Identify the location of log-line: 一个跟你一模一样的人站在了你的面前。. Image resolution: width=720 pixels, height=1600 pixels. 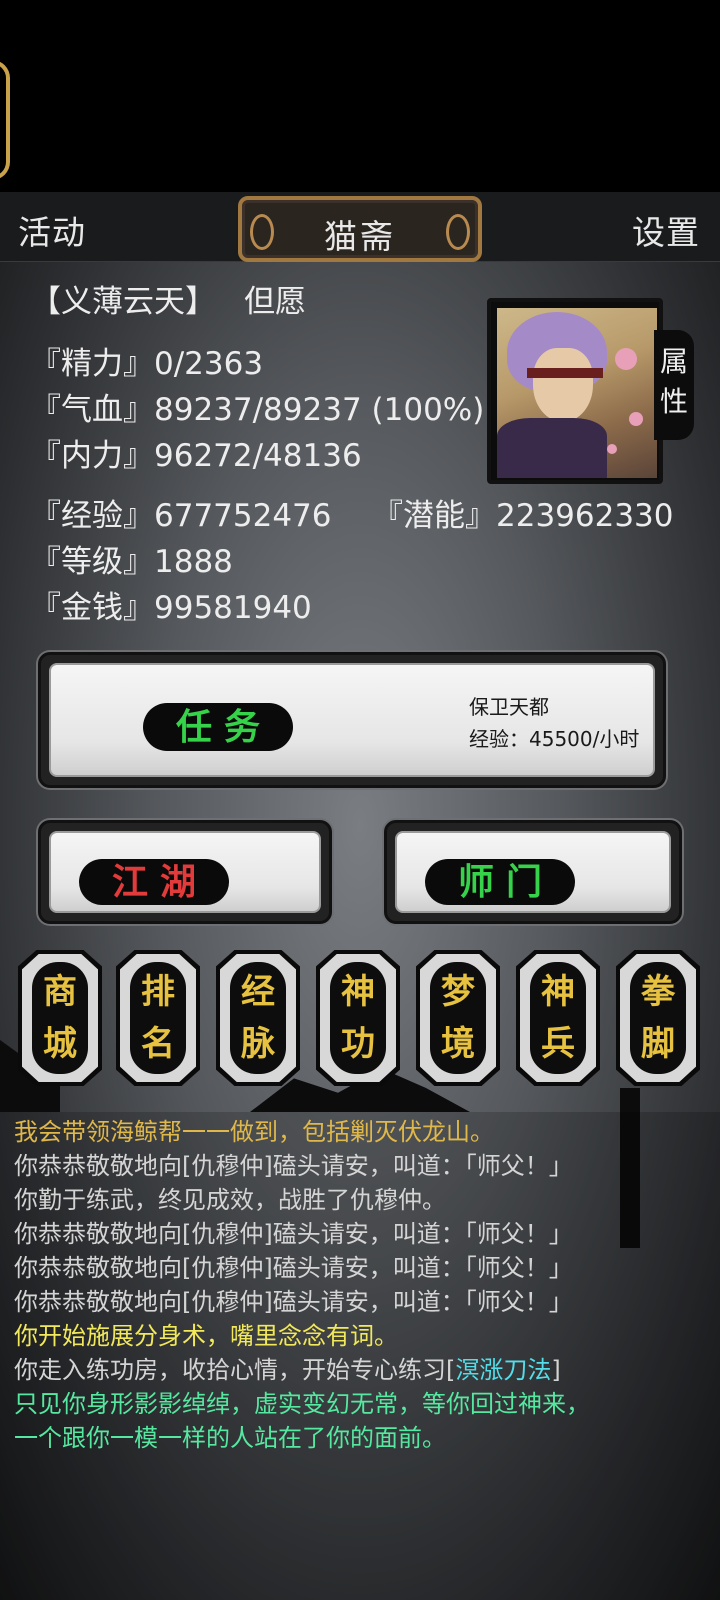
(230, 1438).